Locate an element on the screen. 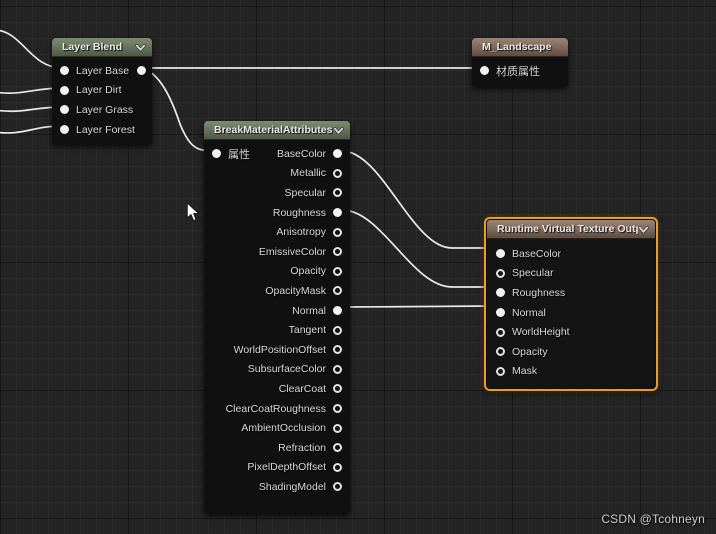  pin-refraction is located at coordinates (337, 448).